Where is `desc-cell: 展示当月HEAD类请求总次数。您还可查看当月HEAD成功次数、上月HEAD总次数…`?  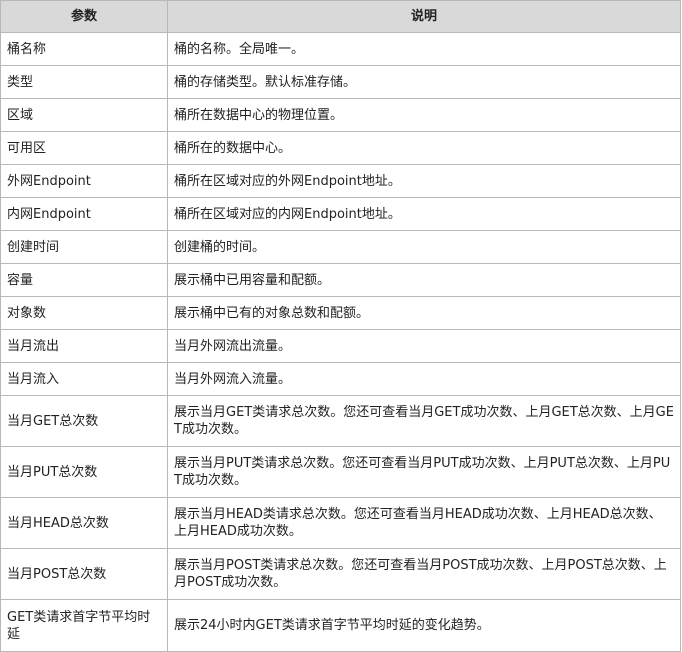
desc-cell: 展示当月HEAD类请求总次数。您还可查看当月HEAD成功次数、上月HEAD总次数… is located at coordinates (424, 523).